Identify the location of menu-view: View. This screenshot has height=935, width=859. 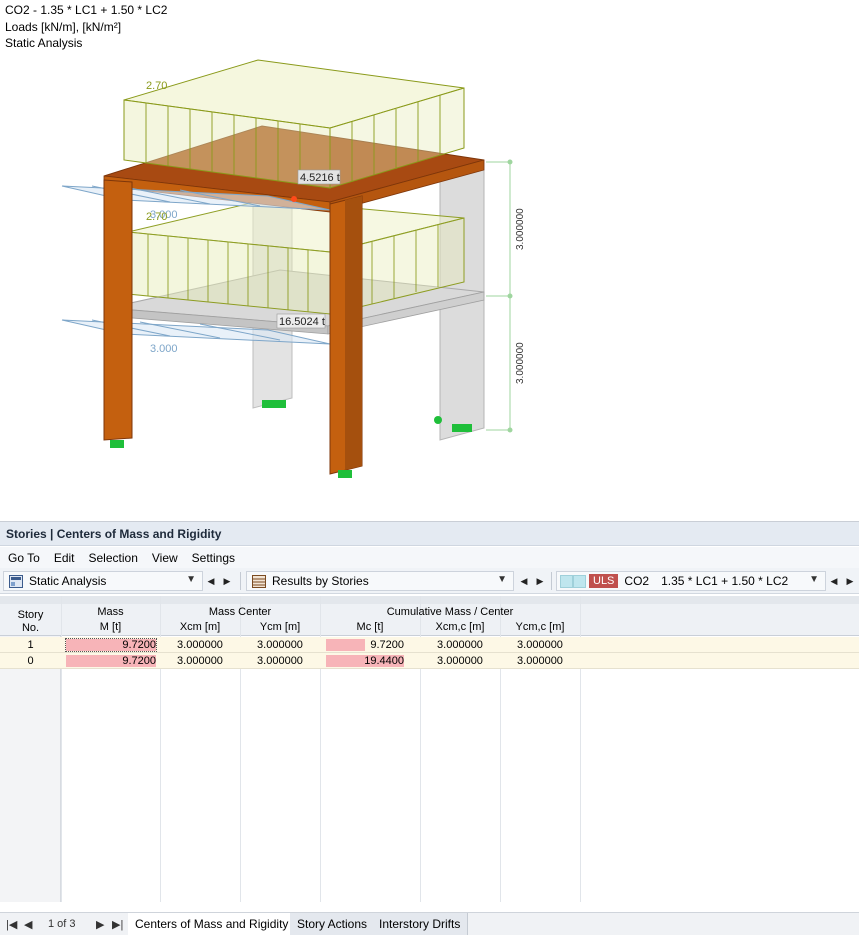
(165, 558).